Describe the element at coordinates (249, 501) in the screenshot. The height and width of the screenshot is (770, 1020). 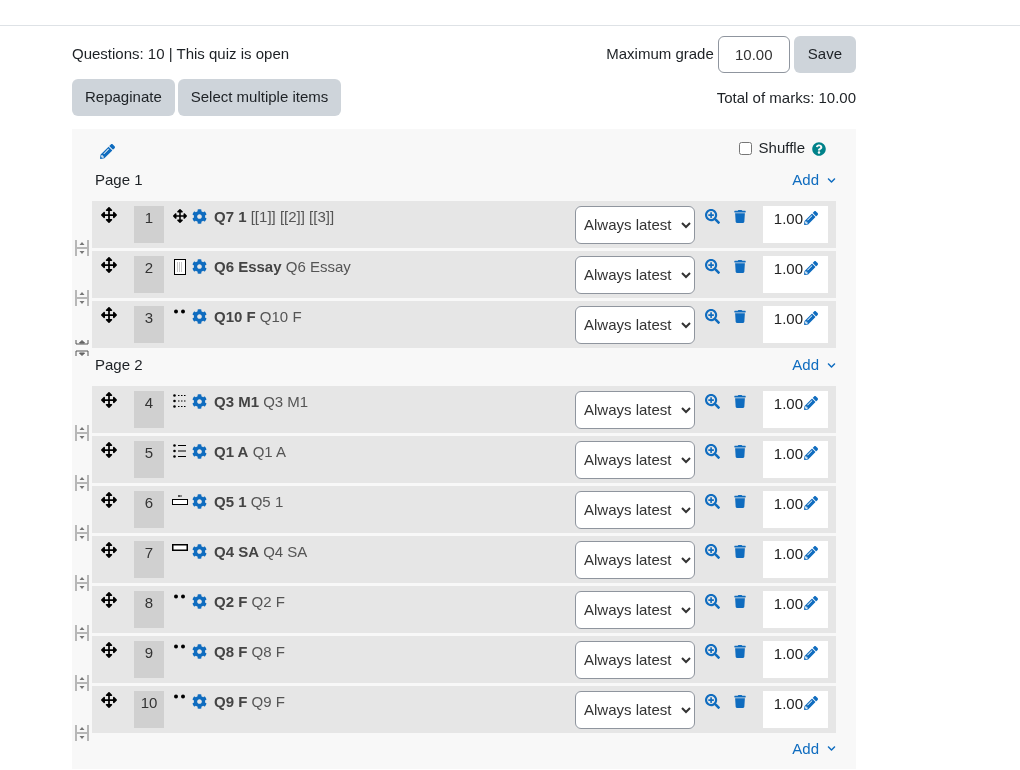
I see `question-title: Q5 1 Q5 1` at that location.